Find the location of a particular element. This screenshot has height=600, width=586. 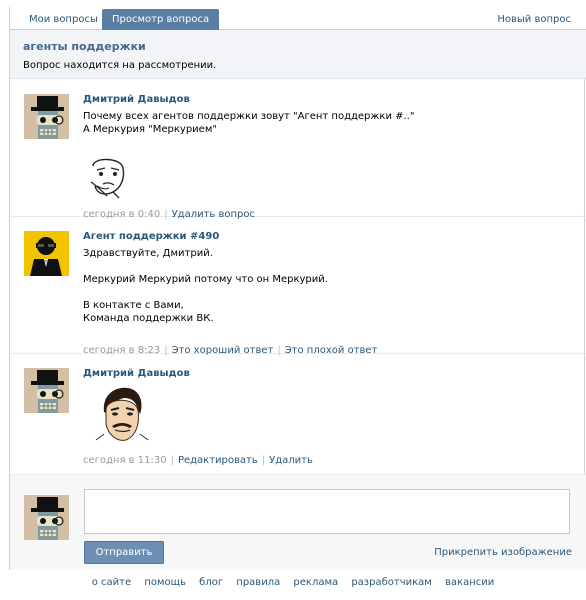

footer-link-rules: правила is located at coordinates (258, 582).